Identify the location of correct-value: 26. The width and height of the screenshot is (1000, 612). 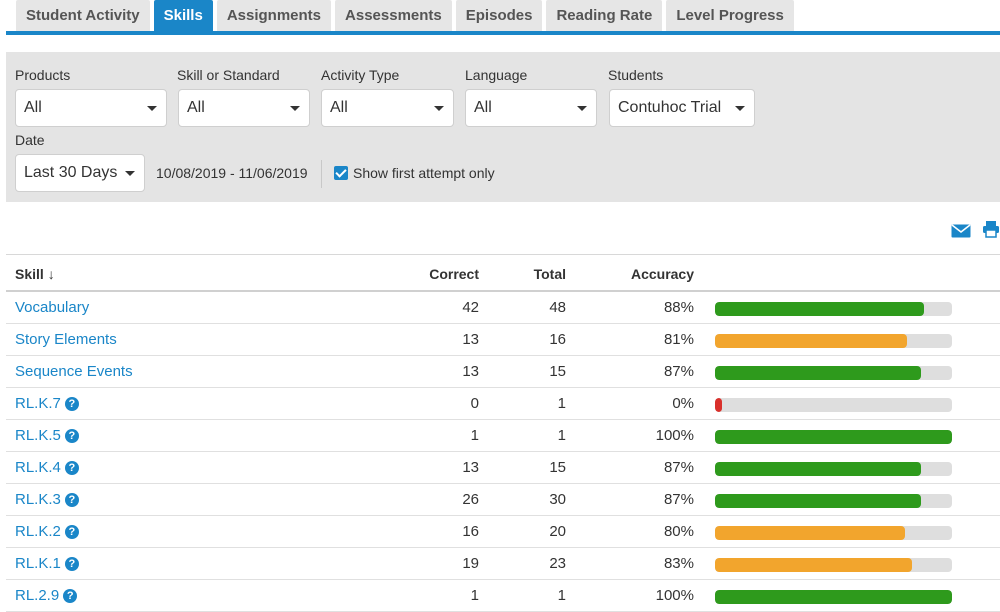
(470, 499).